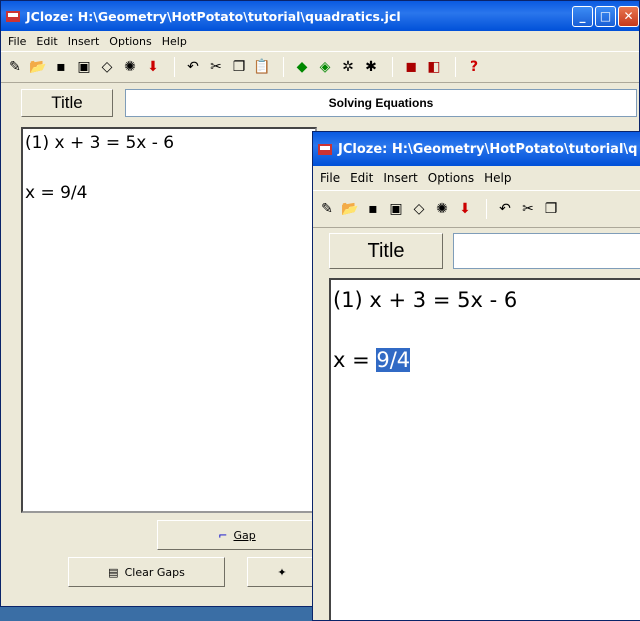 The height and width of the screenshot is (621, 640). Describe the element at coordinates (605, 16) in the screenshot. I see `maximize-icon: □` at that location.